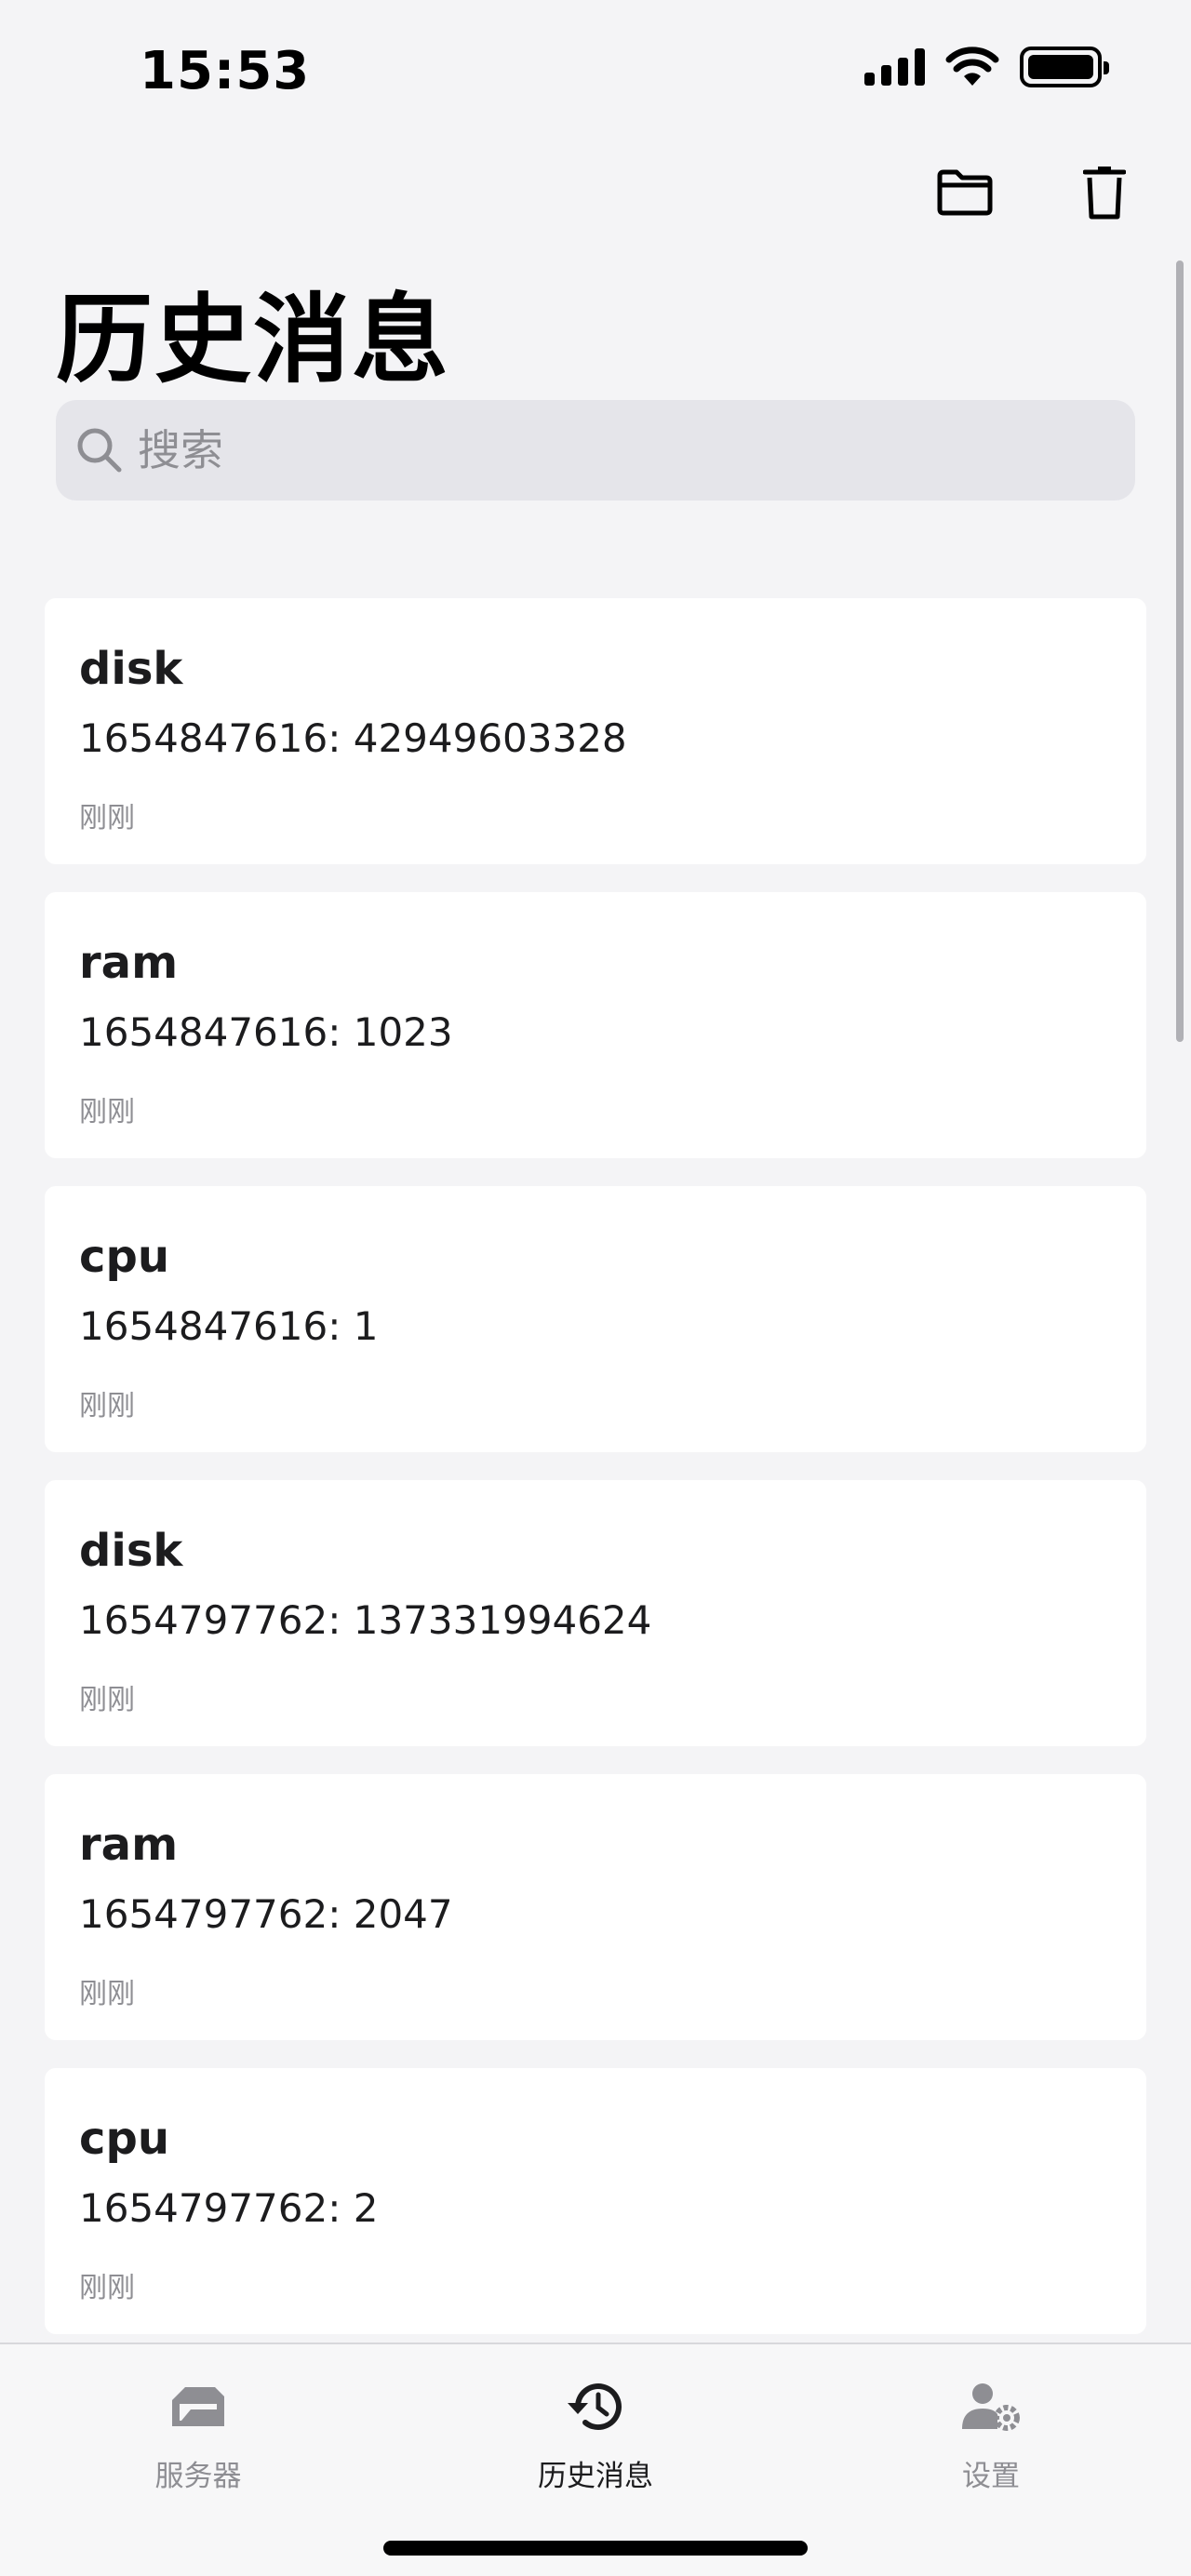 The width and height of the screenshot is (1191, 2576). Describe the element at coordinates (225, 71) in the screenshot. I see `status-time: 15:53` at that location.